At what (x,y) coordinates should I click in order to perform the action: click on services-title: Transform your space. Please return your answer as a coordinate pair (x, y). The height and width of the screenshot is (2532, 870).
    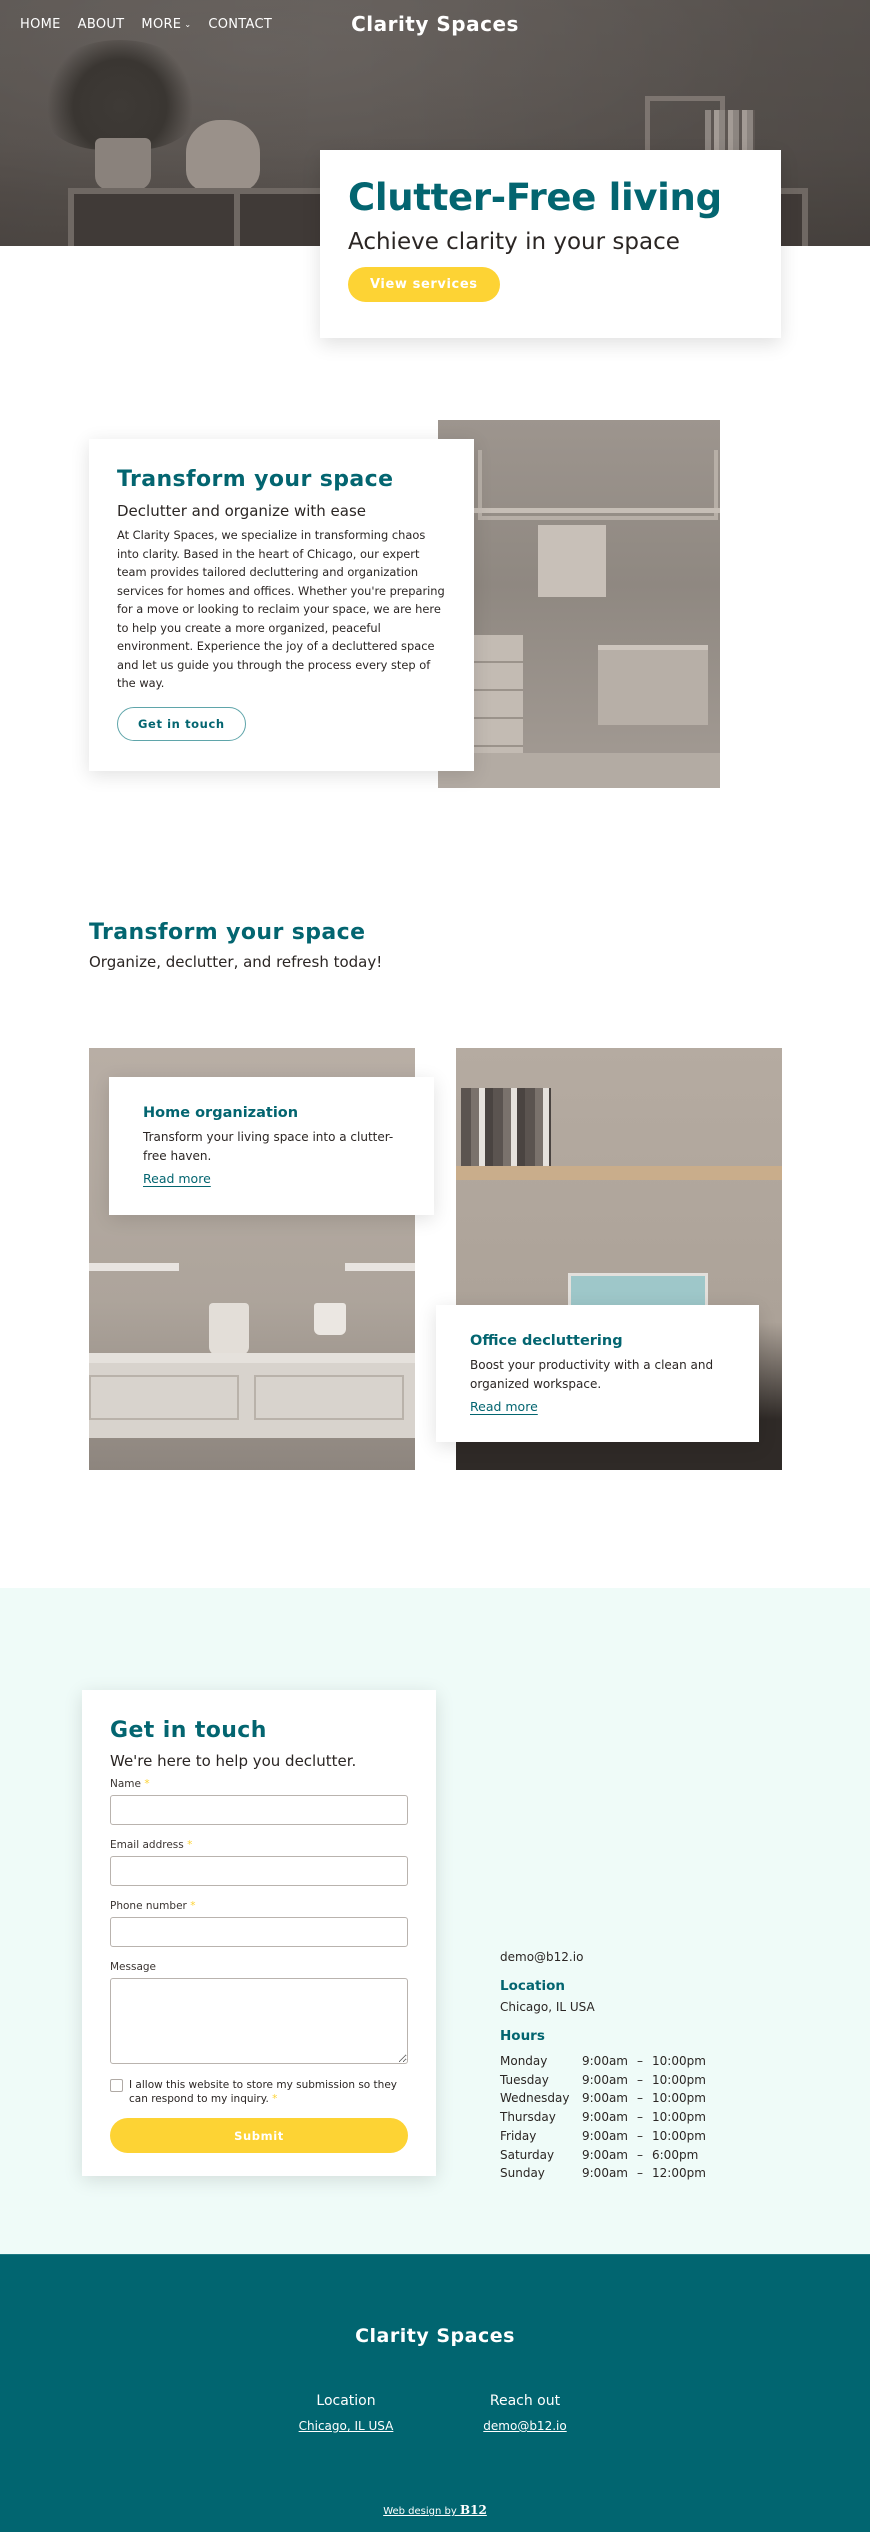
    Looking at the image, I should click on (227, 932).